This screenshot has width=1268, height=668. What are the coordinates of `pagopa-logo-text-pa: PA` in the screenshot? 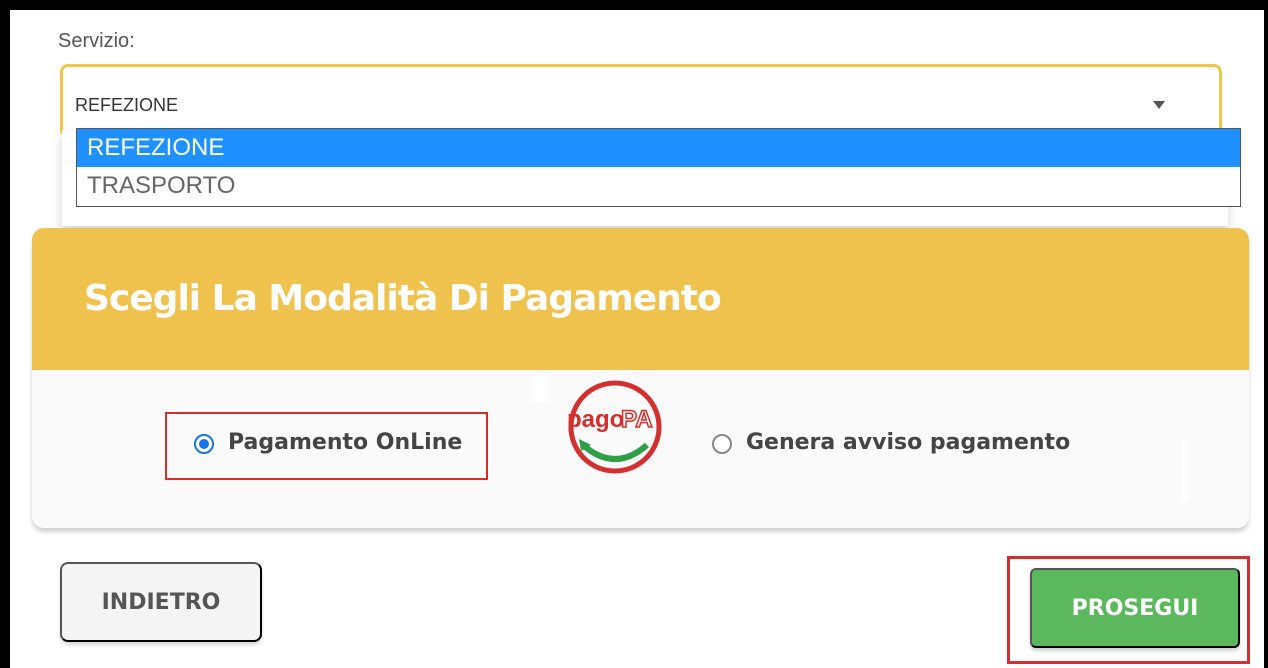 It's located at (637, 419).